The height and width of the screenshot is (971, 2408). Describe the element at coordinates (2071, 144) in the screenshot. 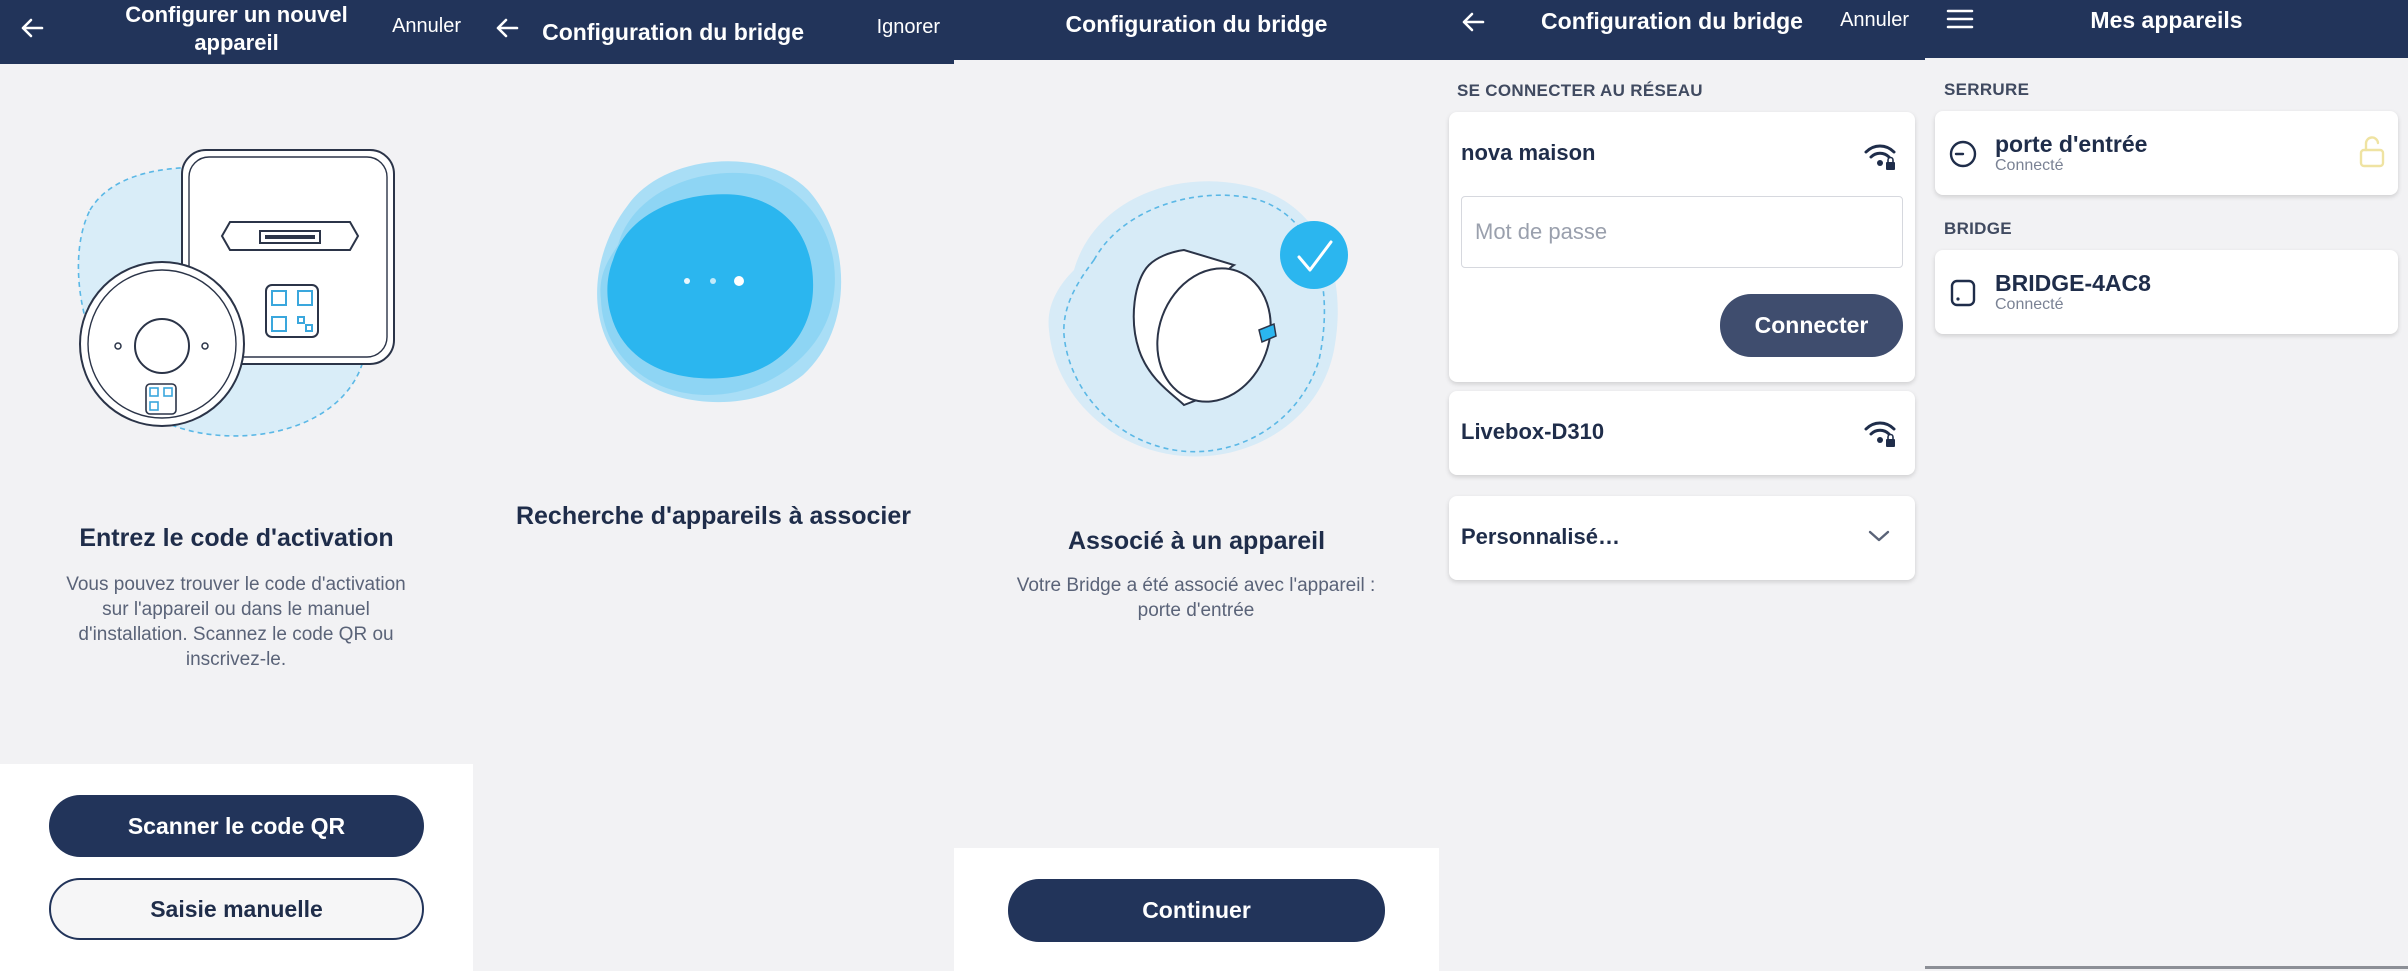

I see `device-name: porte d'entrée` at that location.